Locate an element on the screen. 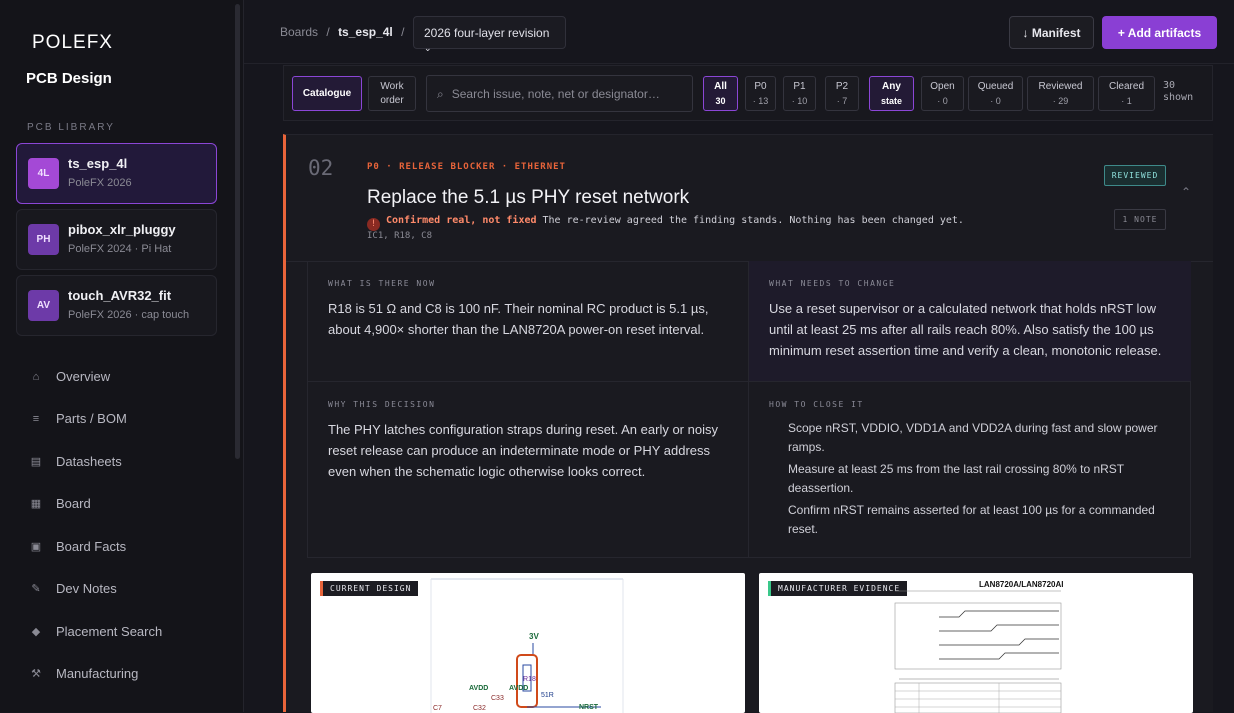 This screenshot has height=713, width=1234. nav-label: Overview is located at coordinates (83, 376).